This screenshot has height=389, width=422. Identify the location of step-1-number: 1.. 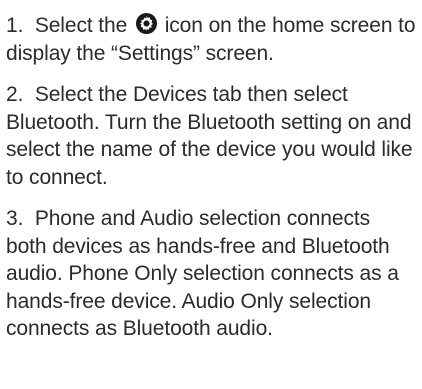
(15, 25).